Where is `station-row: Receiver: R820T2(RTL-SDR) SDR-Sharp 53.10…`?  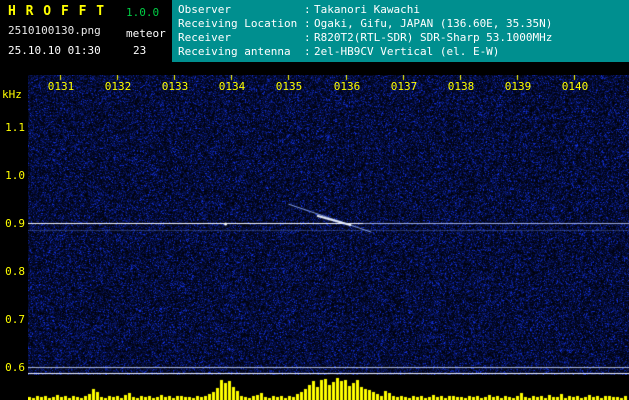 station-row: Receiver: R820T2(RTL-SDR) SDR-Sharp 53.10… is located at coordinates (400, 38).